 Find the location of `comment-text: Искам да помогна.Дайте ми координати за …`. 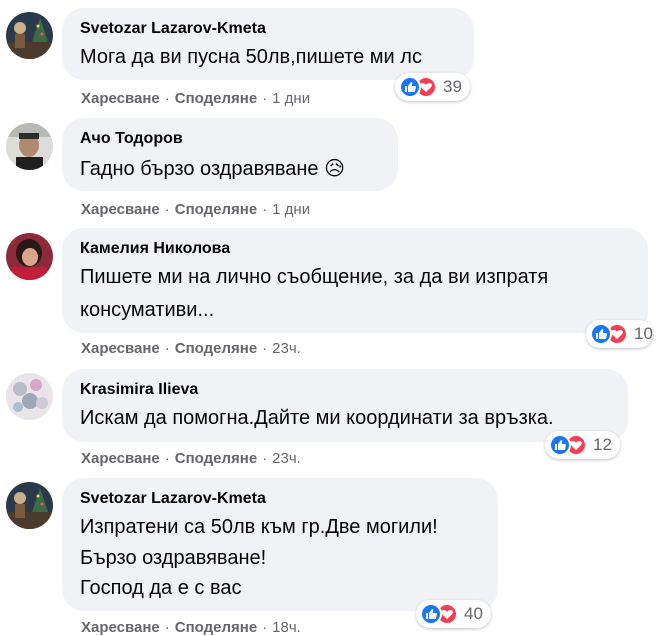

comment-text: Искам да помогна.Дайте ми координати за … is located at coordinates (317, 418).